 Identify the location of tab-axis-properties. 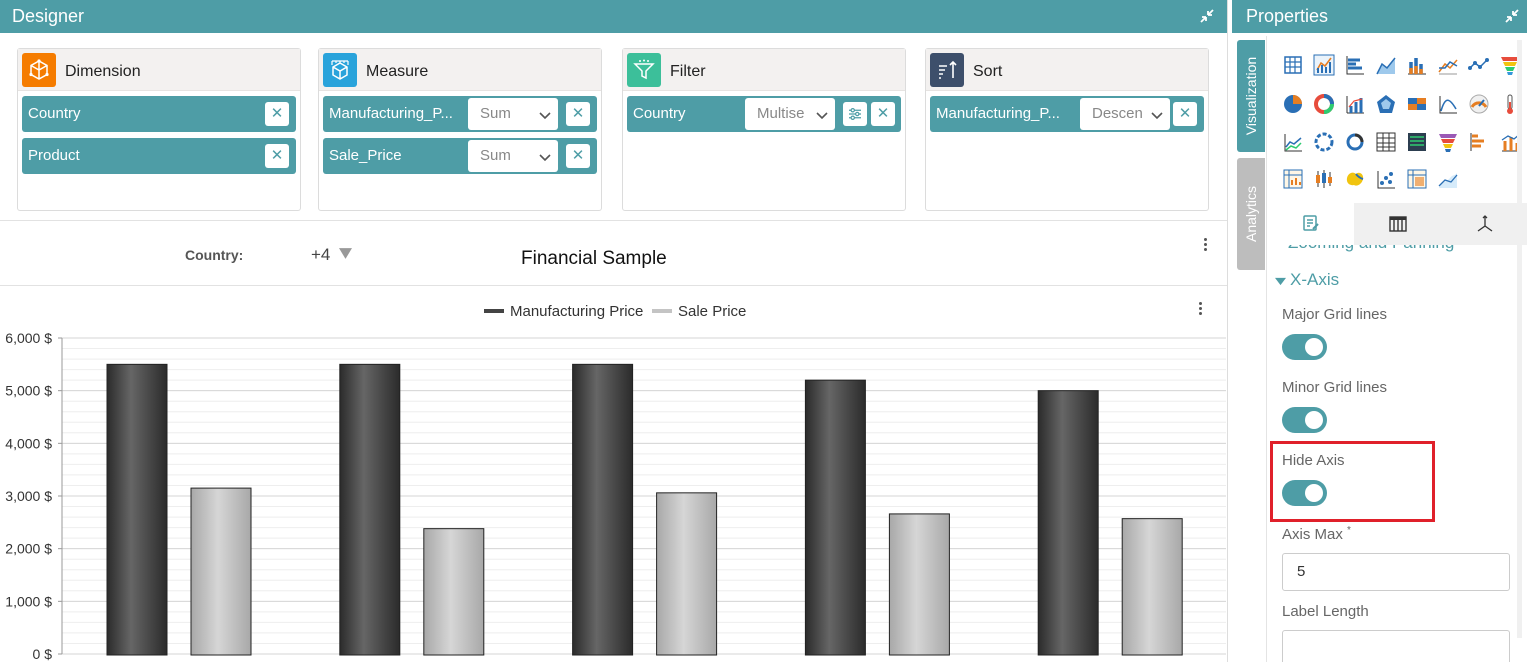
(1484, 224).